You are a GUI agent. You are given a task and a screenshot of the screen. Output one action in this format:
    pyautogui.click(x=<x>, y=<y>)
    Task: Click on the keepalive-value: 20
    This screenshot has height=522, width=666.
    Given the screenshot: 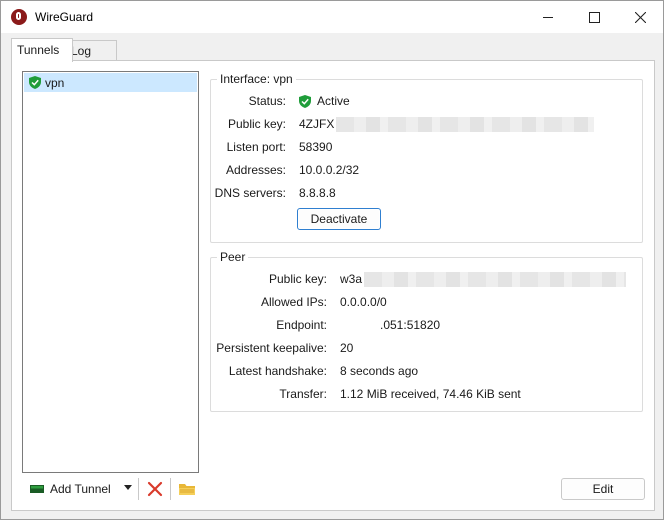 What is the action you would take?
    pyautogui.click(x=347, y=348)
    